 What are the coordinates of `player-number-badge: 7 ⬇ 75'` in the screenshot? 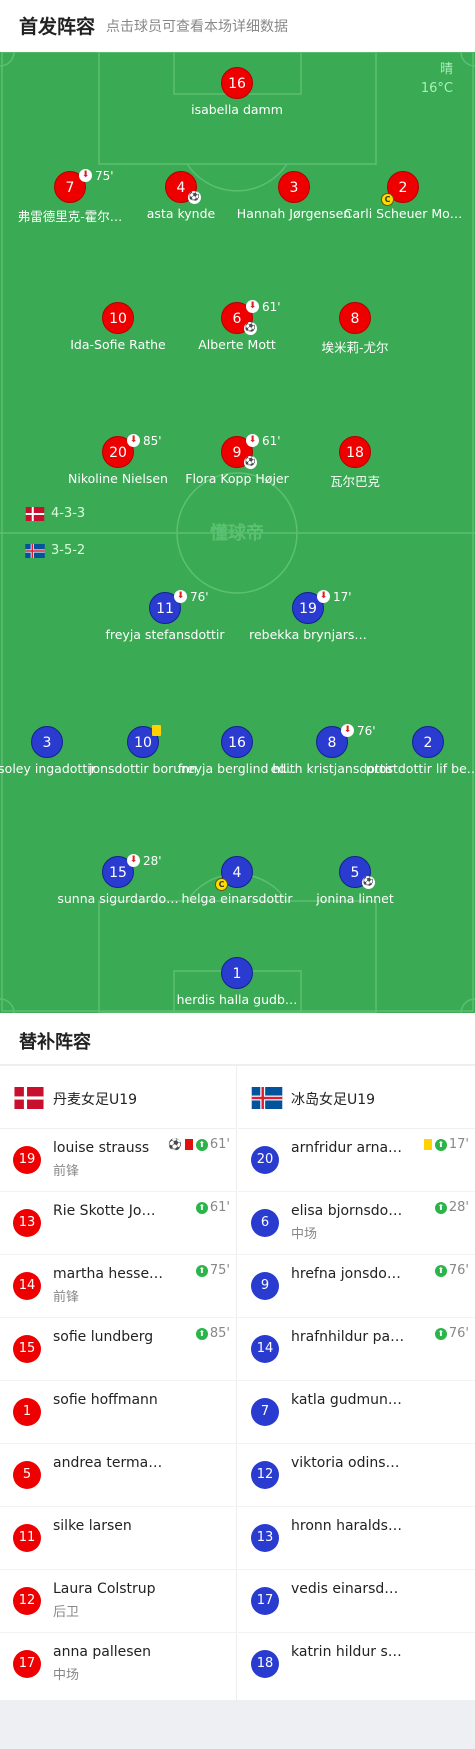 It's located at (84, 186).